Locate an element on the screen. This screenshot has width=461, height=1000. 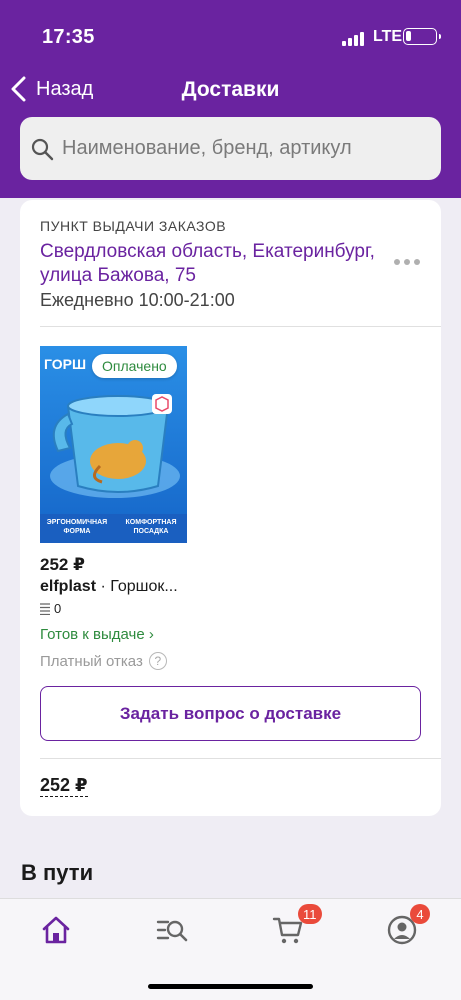
pickup-point-label: ПУНКТ ВЫДАЧИ ЗАКАЗОВ is located at coordinates (133, 226).